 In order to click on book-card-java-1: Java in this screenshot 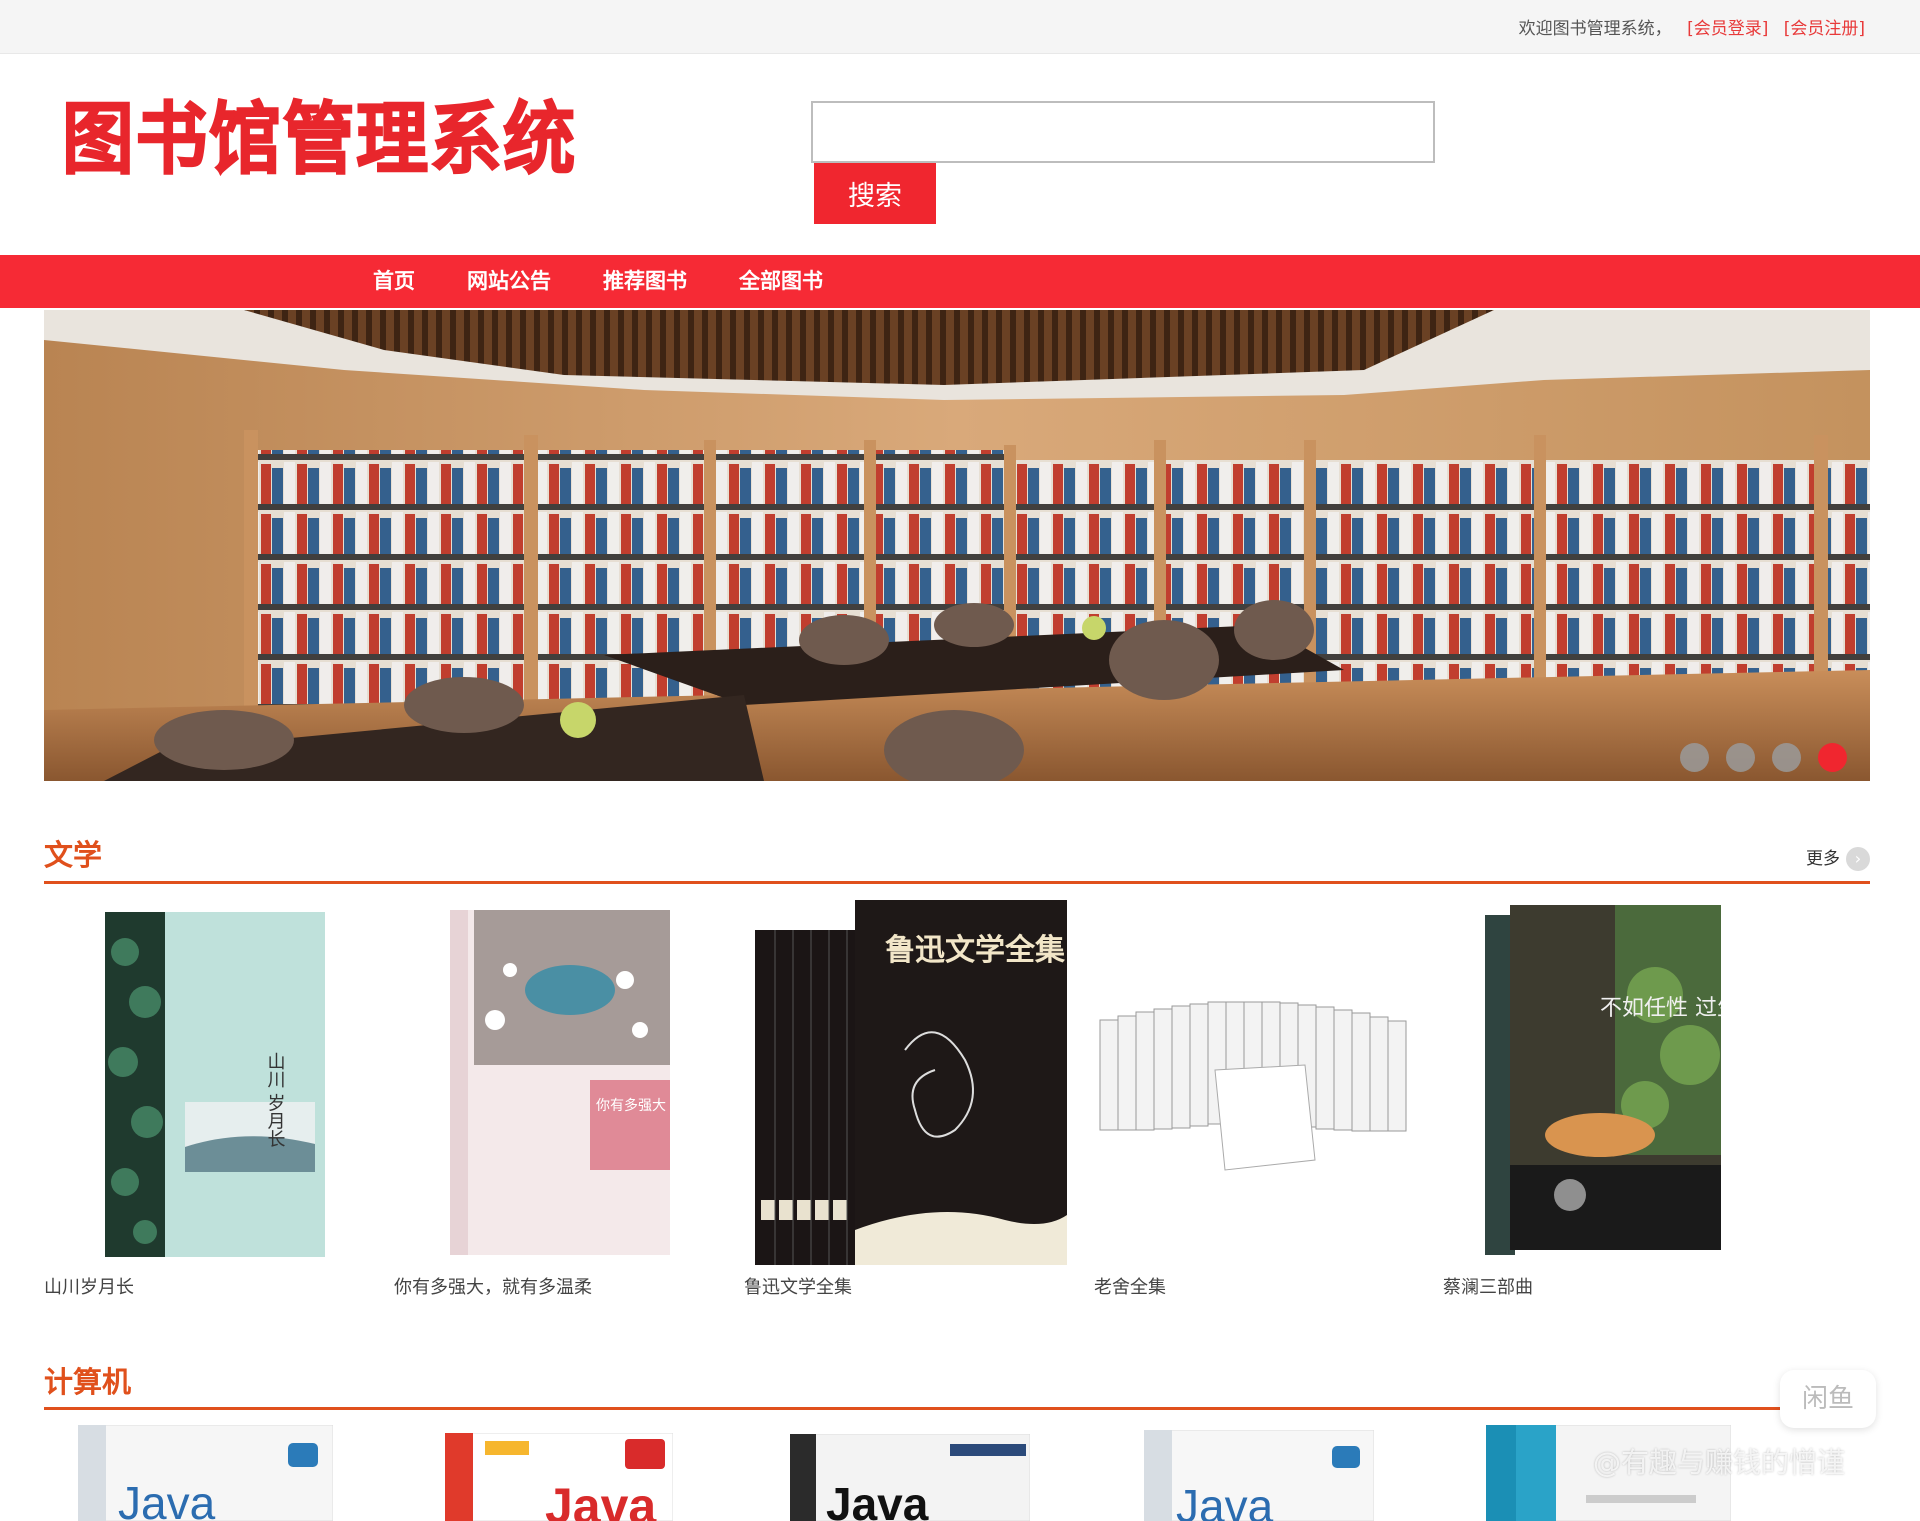, I will do `click(205, 1473)`.